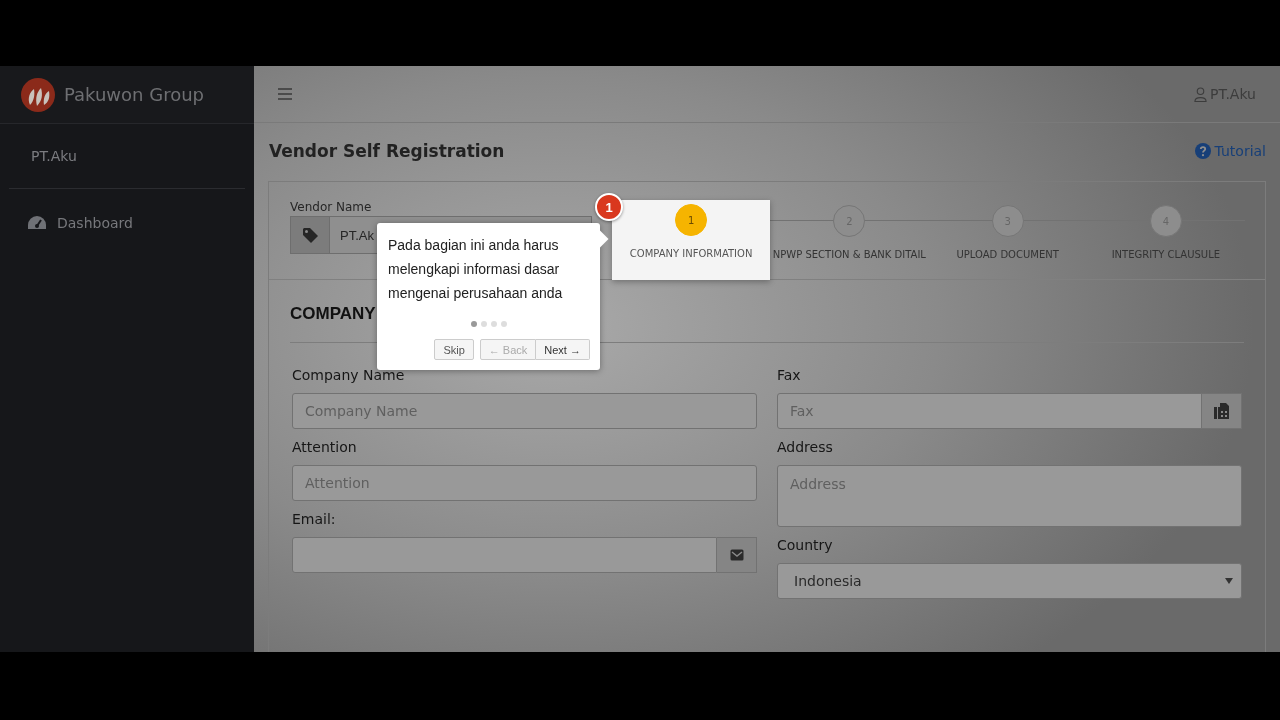 The width and height of the screenshot is (1280, 720). Describe the element at coordinates (387, 151) in the screenshot. I see `page-title: Vendor Self Registration` at that location.